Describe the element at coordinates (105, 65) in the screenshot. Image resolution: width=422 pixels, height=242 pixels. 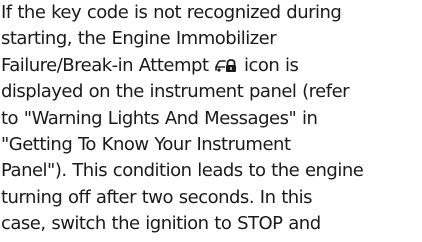
I see `text-line-3-start: Failure/Break-in Attempt` at that location.